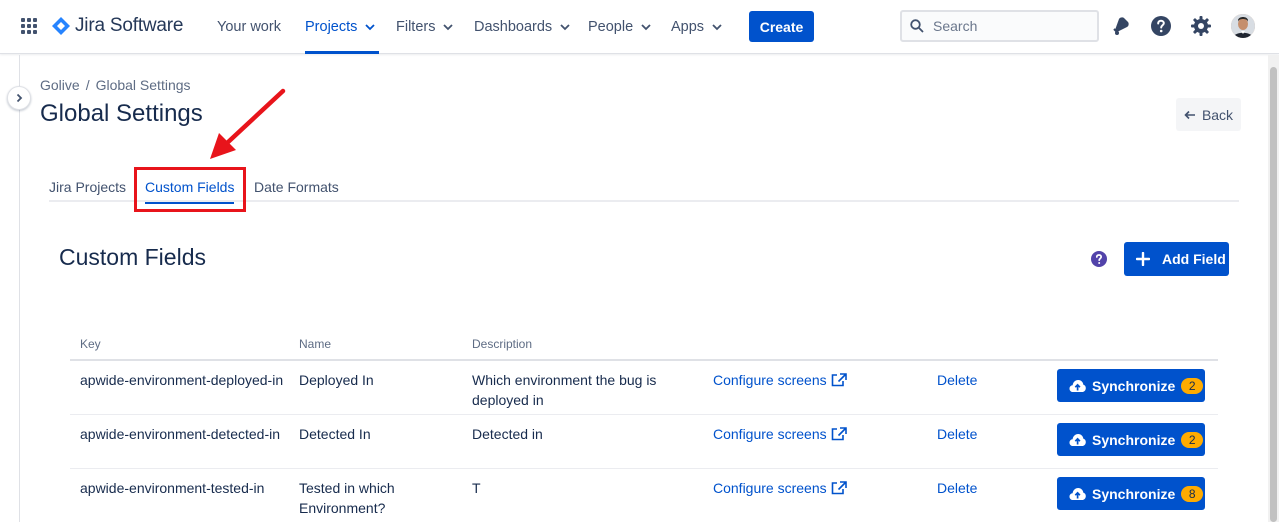 The height and width of the screenshot is (523, 1279). Describe the element at coordinates (476, 488) in the screenshot. I see `field-description: T` at that location.